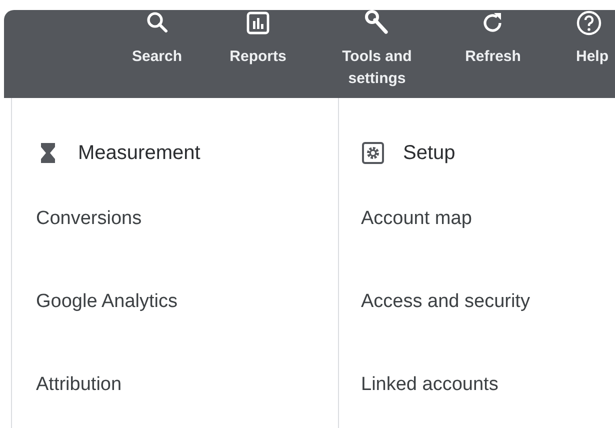 The width and height of the screenshot is (615, 428). Describe the element at coordinates (157, 54) in the screenshot. I see `search-button: Search` at that location.